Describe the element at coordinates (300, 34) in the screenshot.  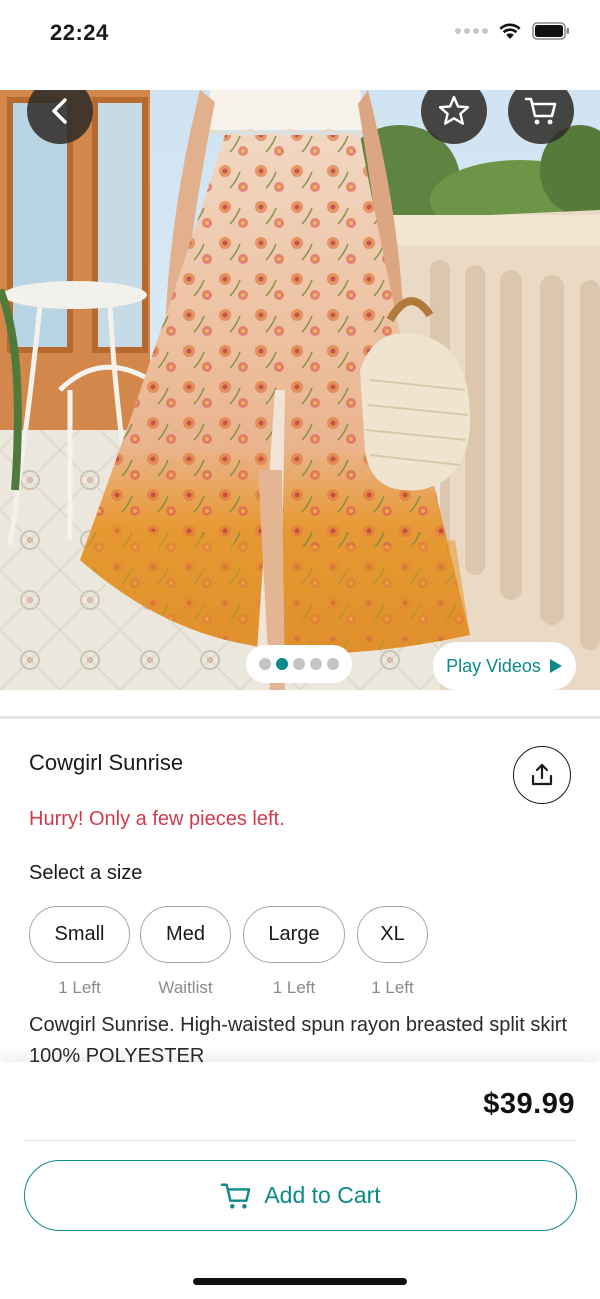
I see `status-bar: 22:24` at that location.